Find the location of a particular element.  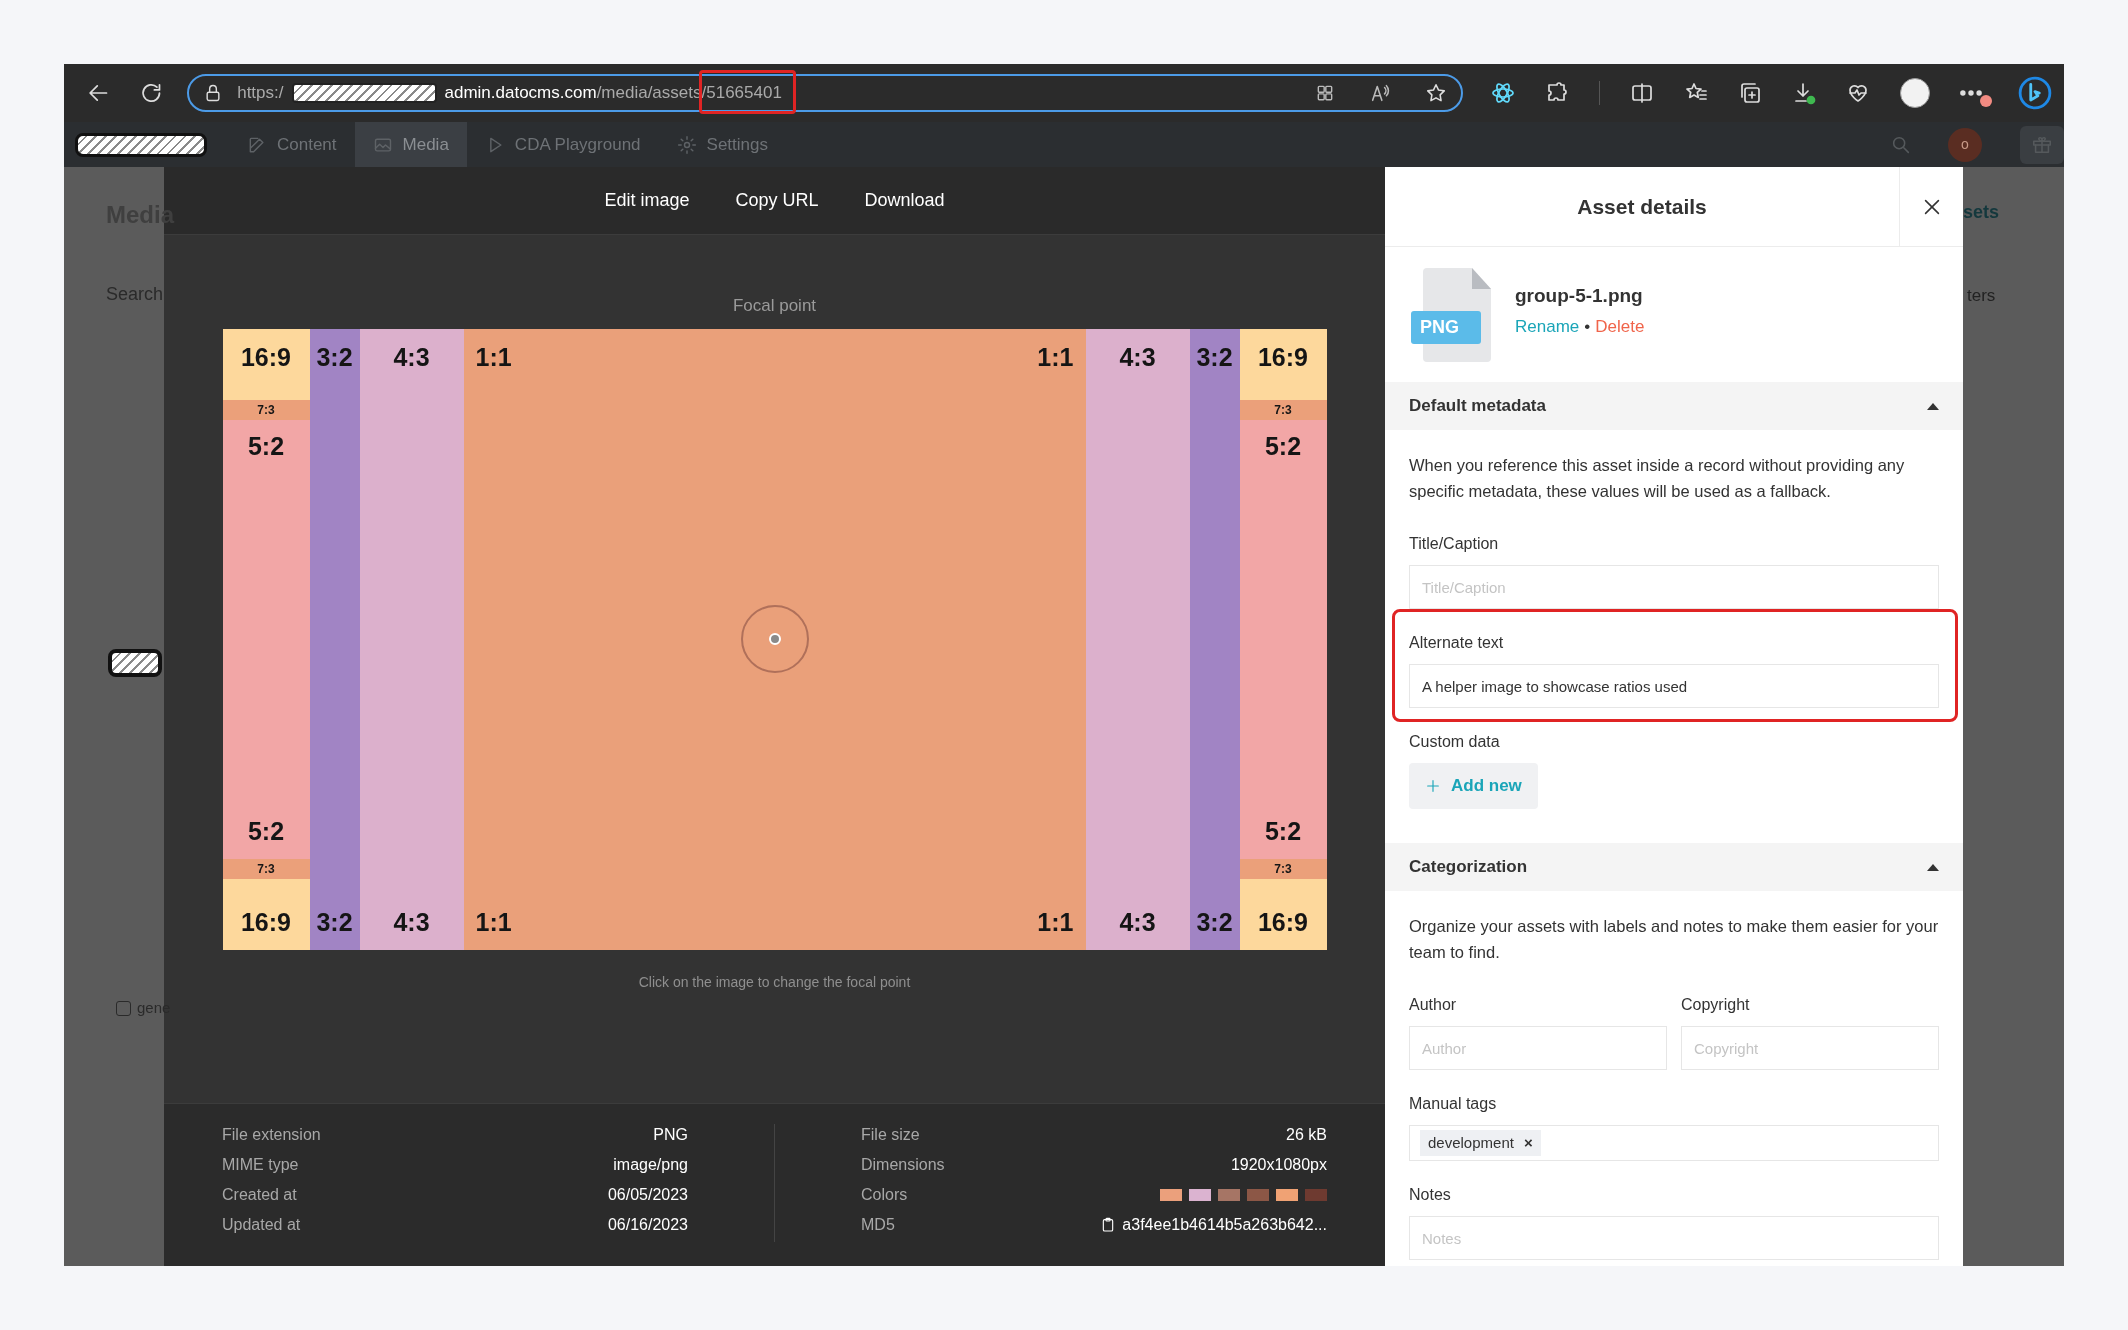

tag-label: development is located at coordinates (1471, 1142).